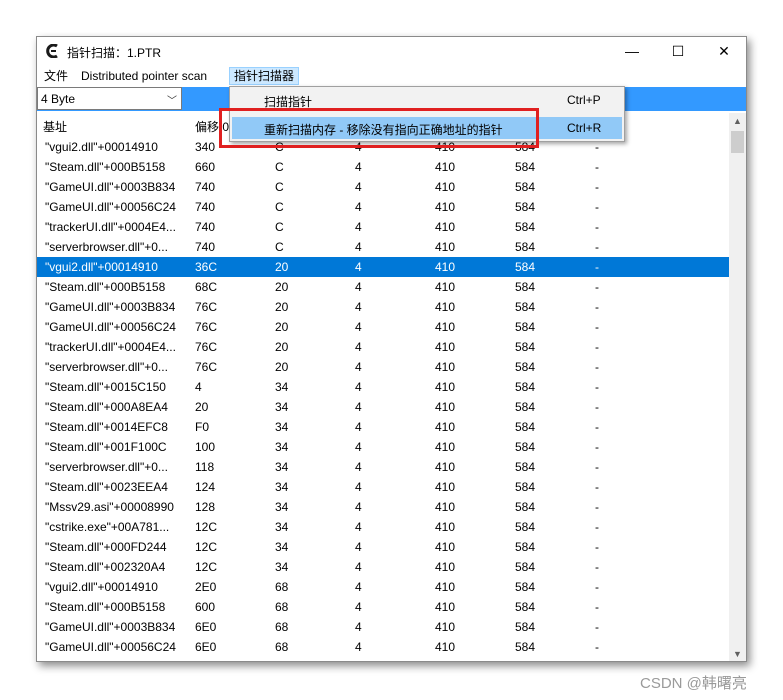 This screenshot has width=783, height=700. Describe the element at coordinates (383, 447) in the screenshot. I see `table-row: "Steam.dll"+001F100C 100 34 4 410 584 -` at that location.